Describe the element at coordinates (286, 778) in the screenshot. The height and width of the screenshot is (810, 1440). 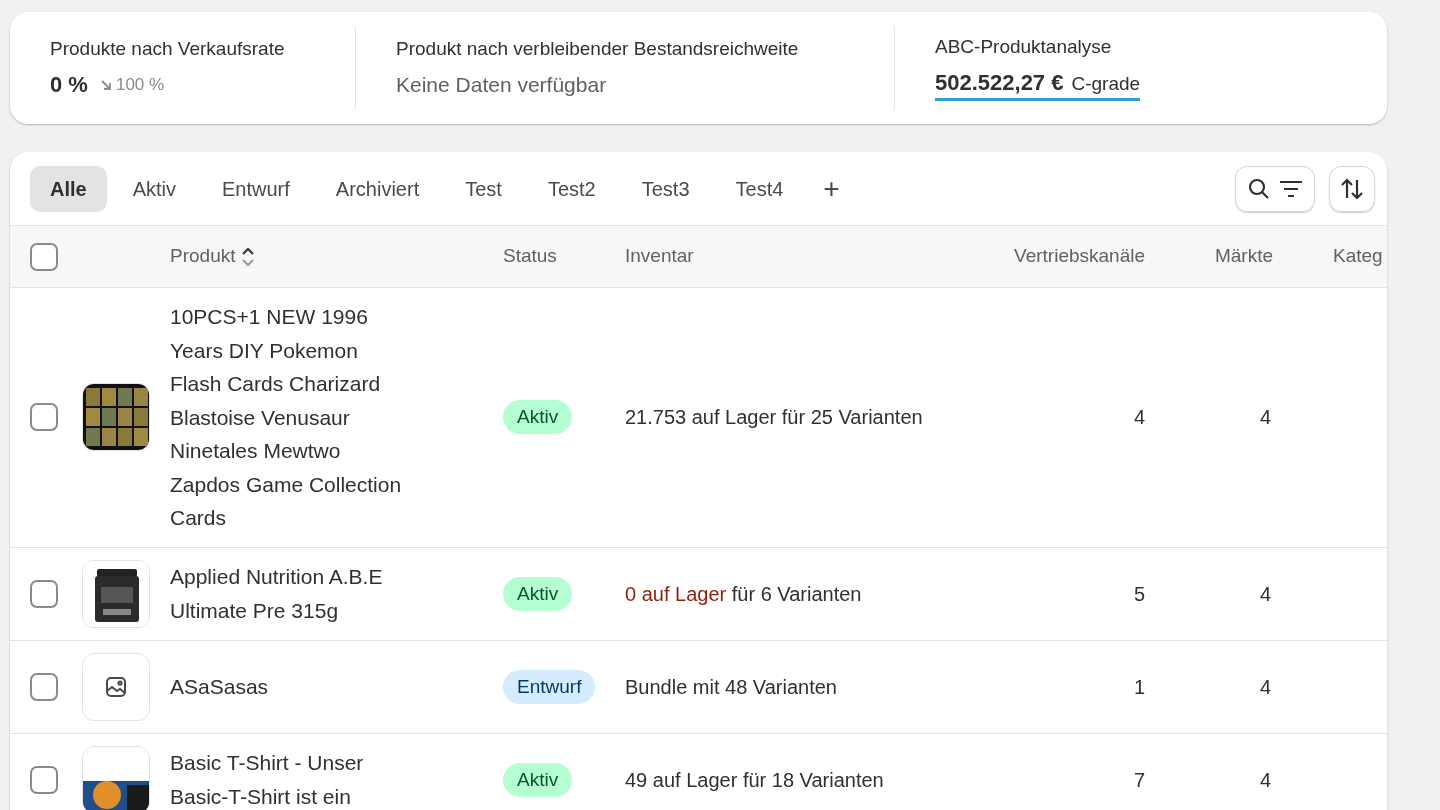
I see `product-name: Basic T-Shirt - Unser Basic-T-Shirt ist ein` at that location.